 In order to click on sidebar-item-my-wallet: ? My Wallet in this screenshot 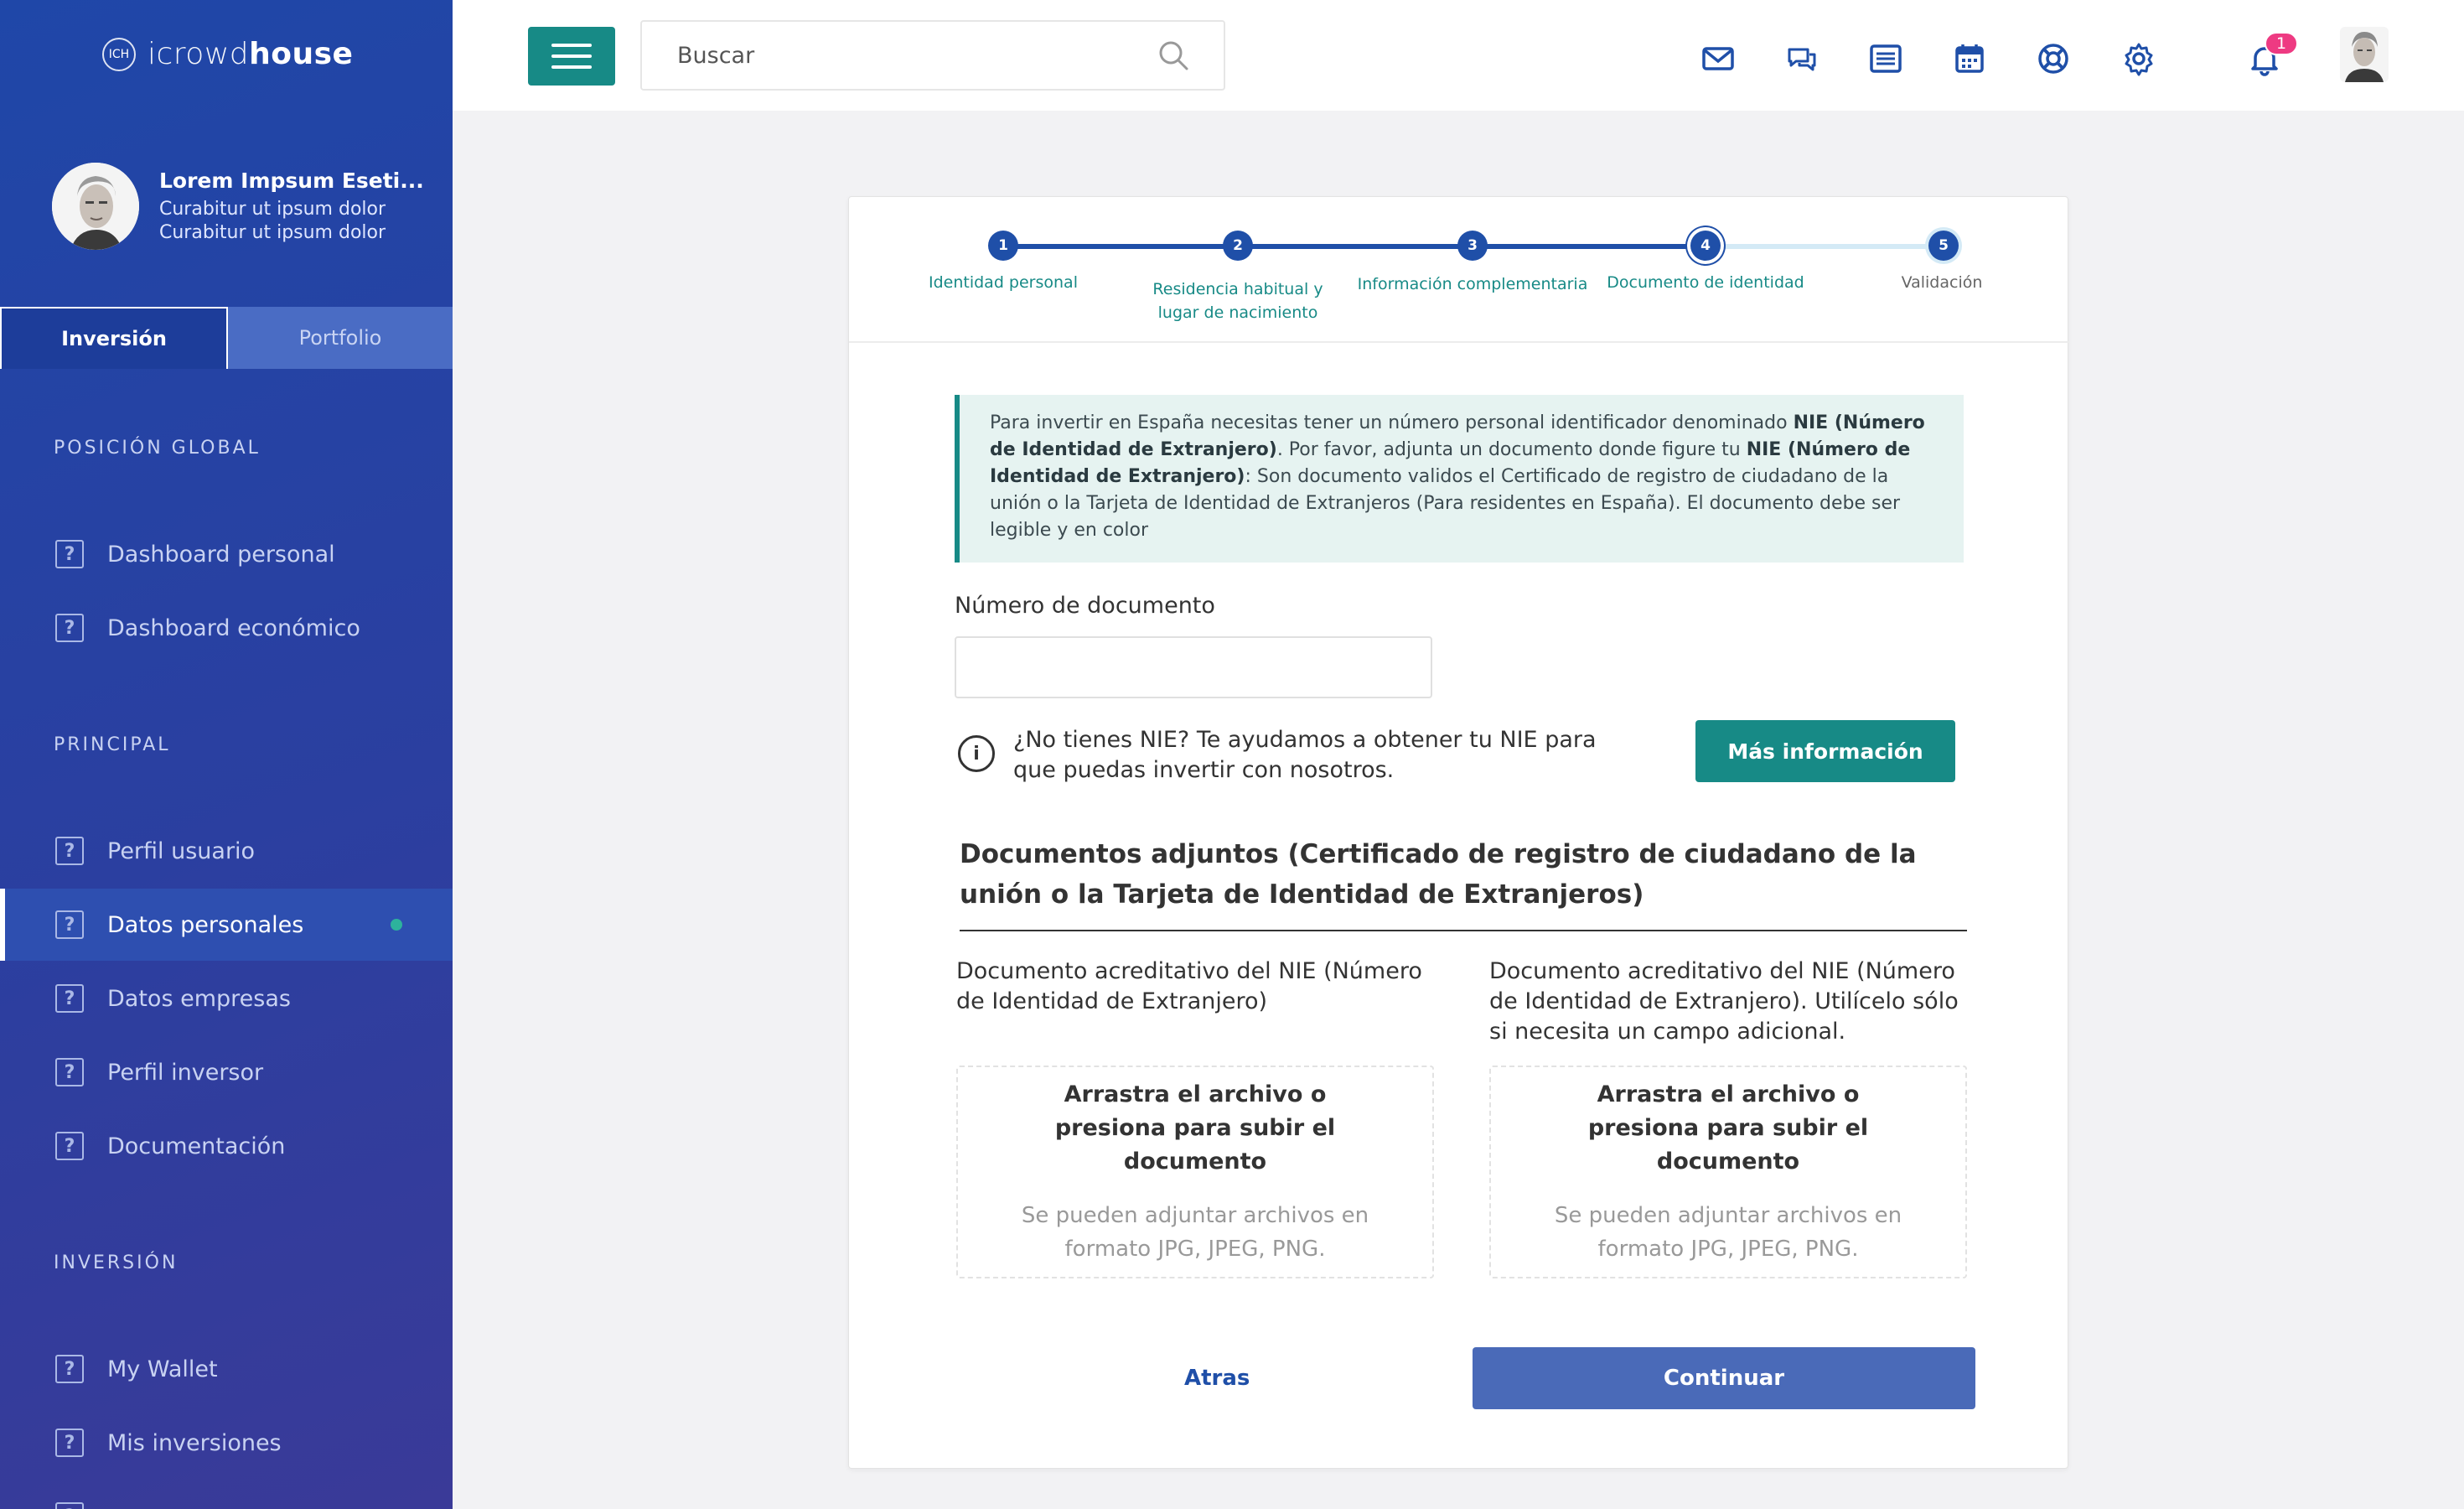, I will do `click(226, 1369)`.